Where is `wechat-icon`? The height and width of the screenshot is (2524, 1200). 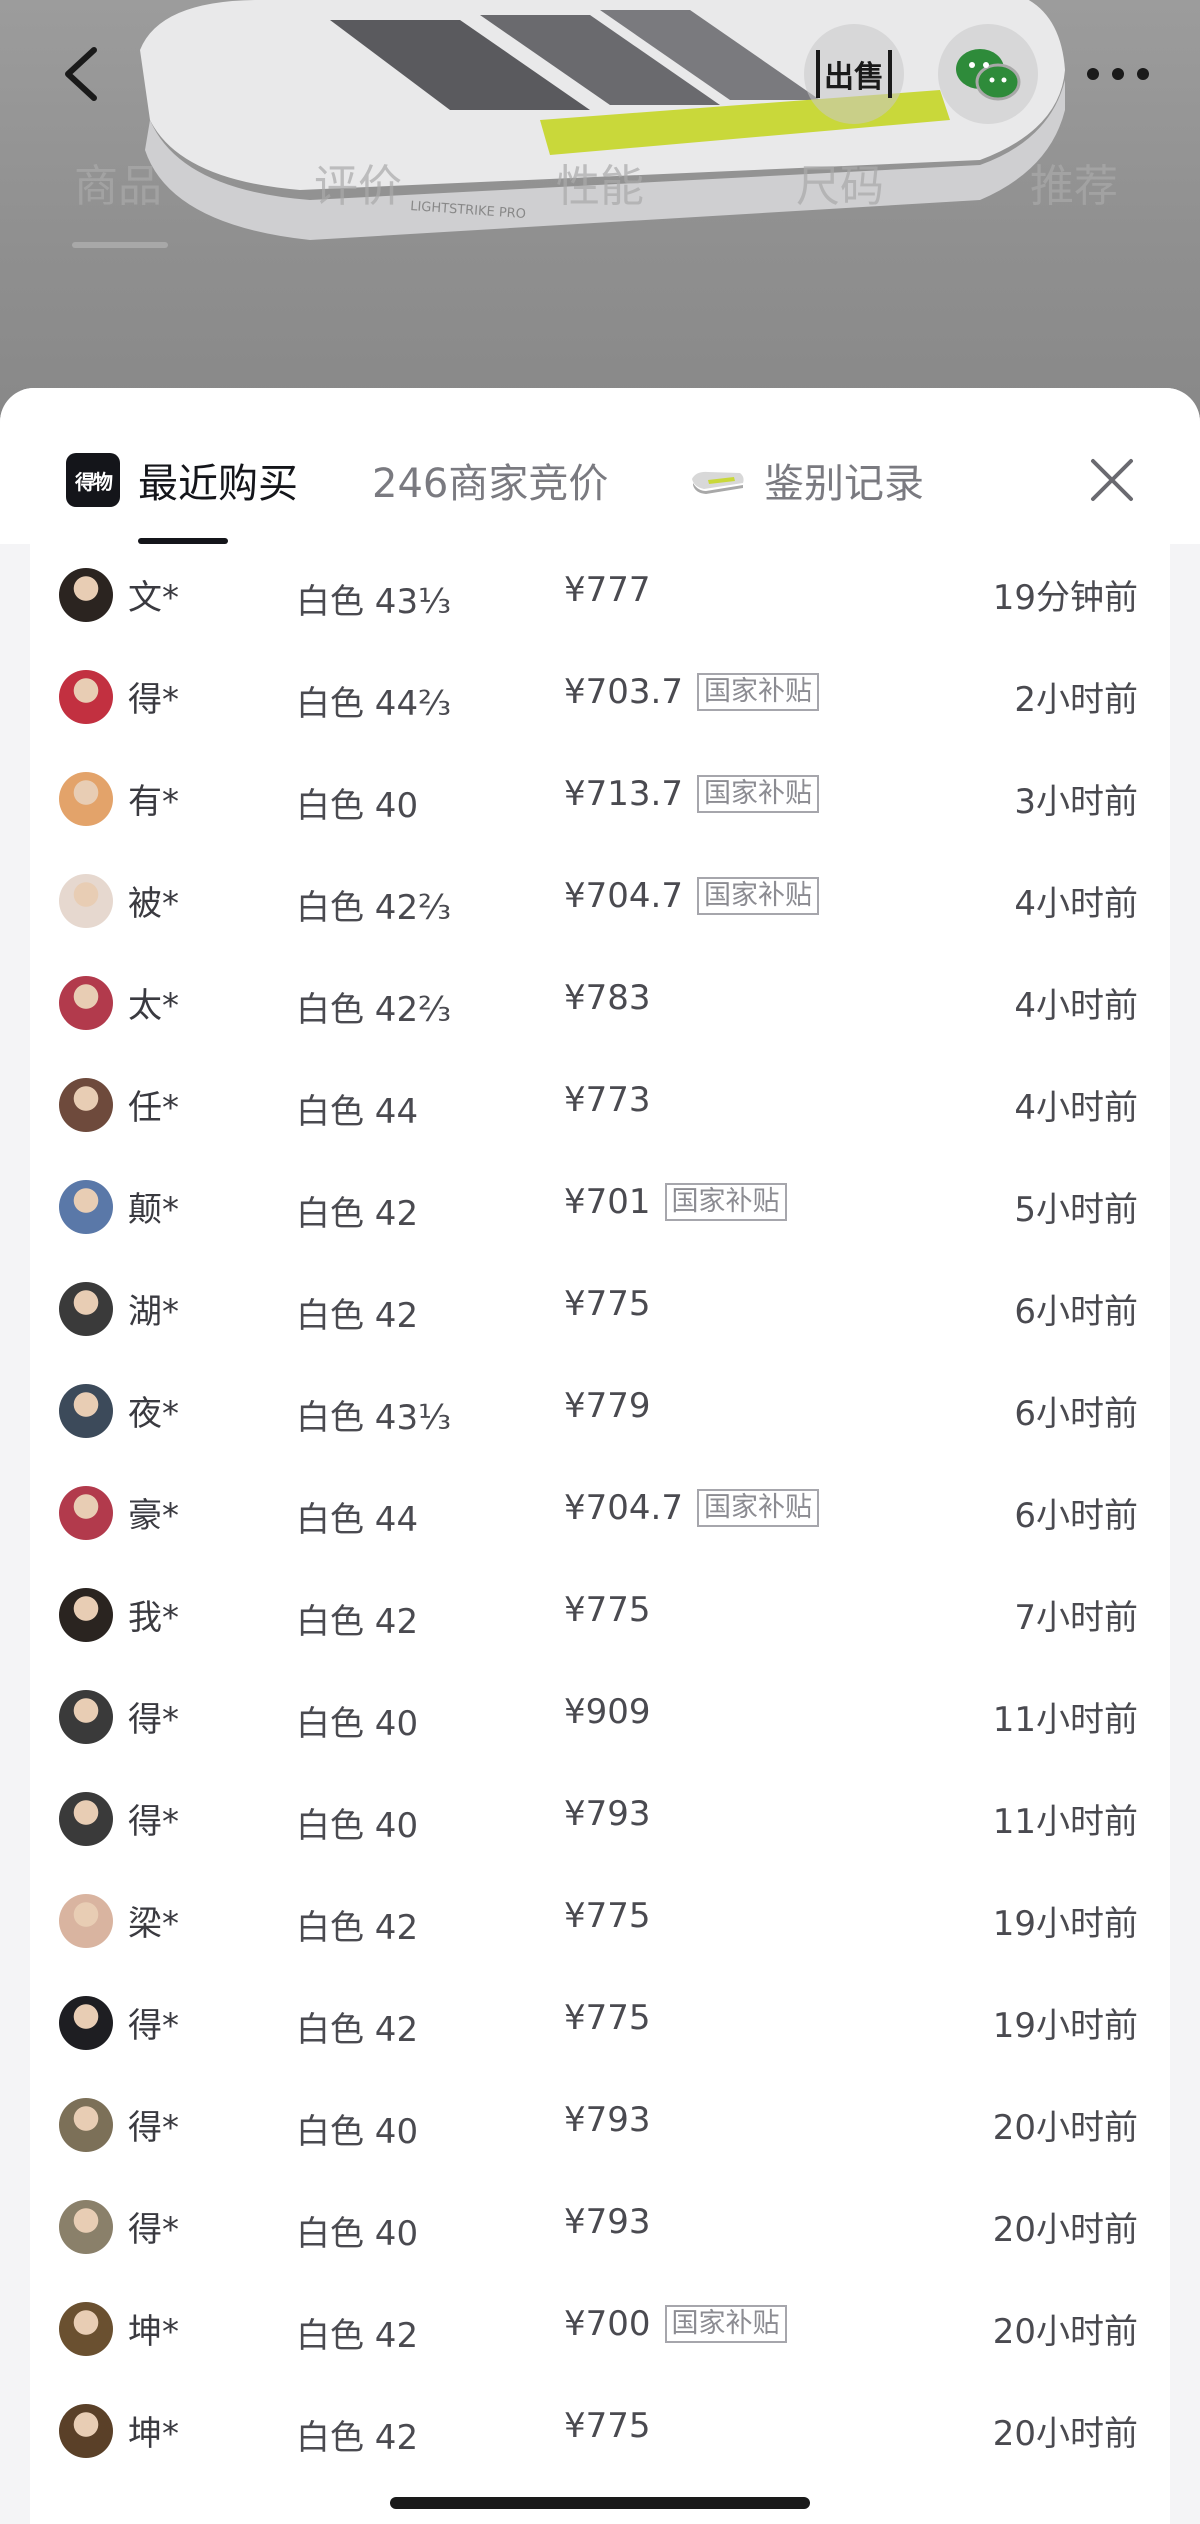
wechat-icon is located at coordinates (988, 75).